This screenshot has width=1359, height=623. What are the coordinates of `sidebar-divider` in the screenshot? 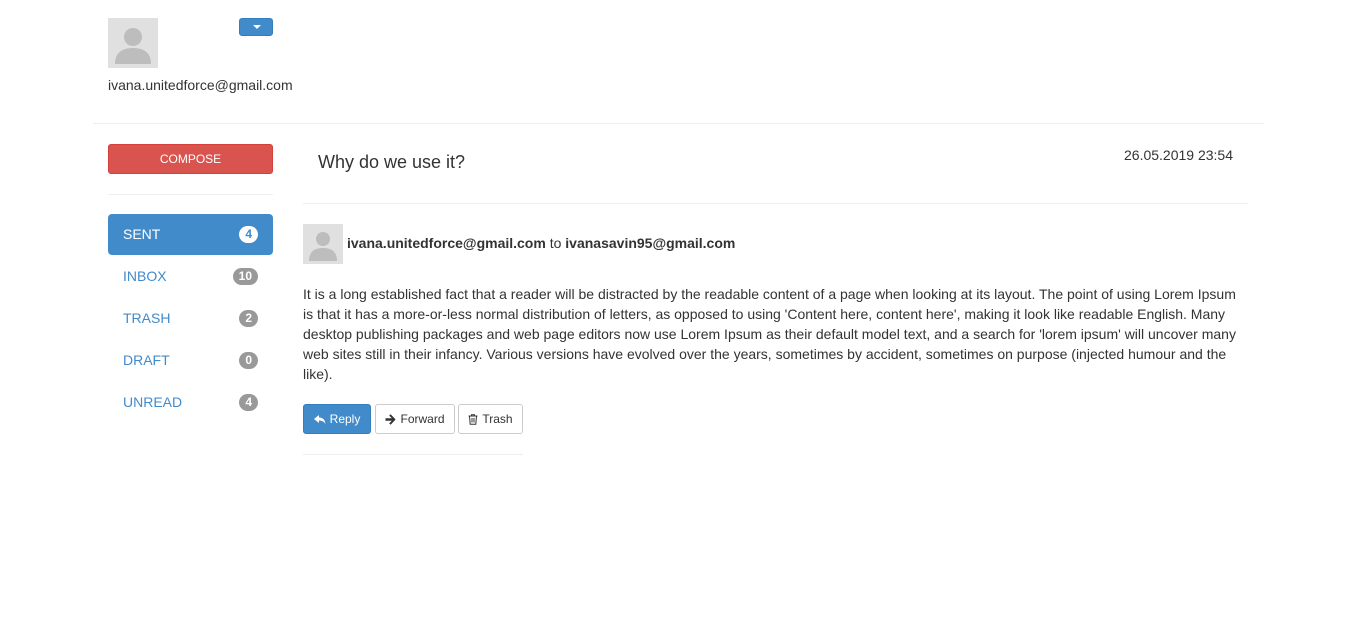 It's located at (190, 194).